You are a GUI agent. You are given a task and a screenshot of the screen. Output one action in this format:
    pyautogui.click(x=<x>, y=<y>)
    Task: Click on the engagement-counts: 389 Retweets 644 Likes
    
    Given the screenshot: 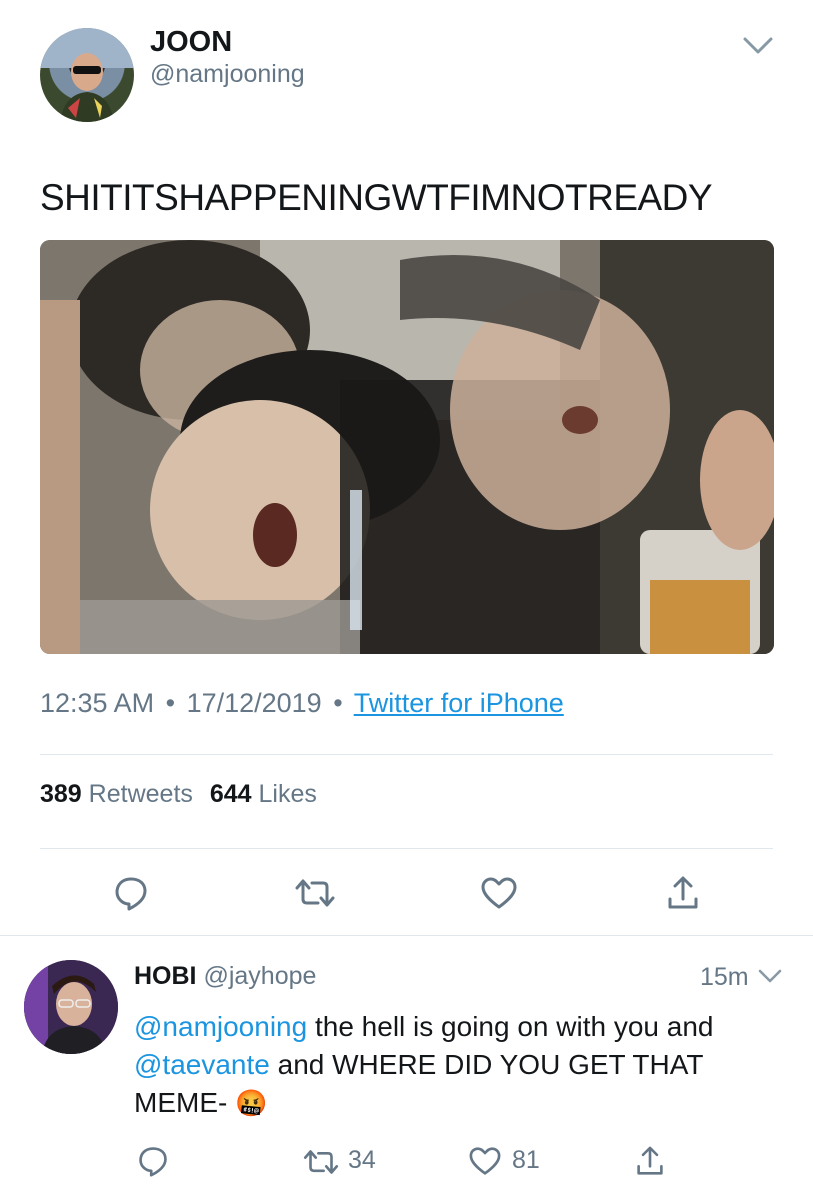 What is the action you would take?
    pyautogui.click(x=178, y=794)
    